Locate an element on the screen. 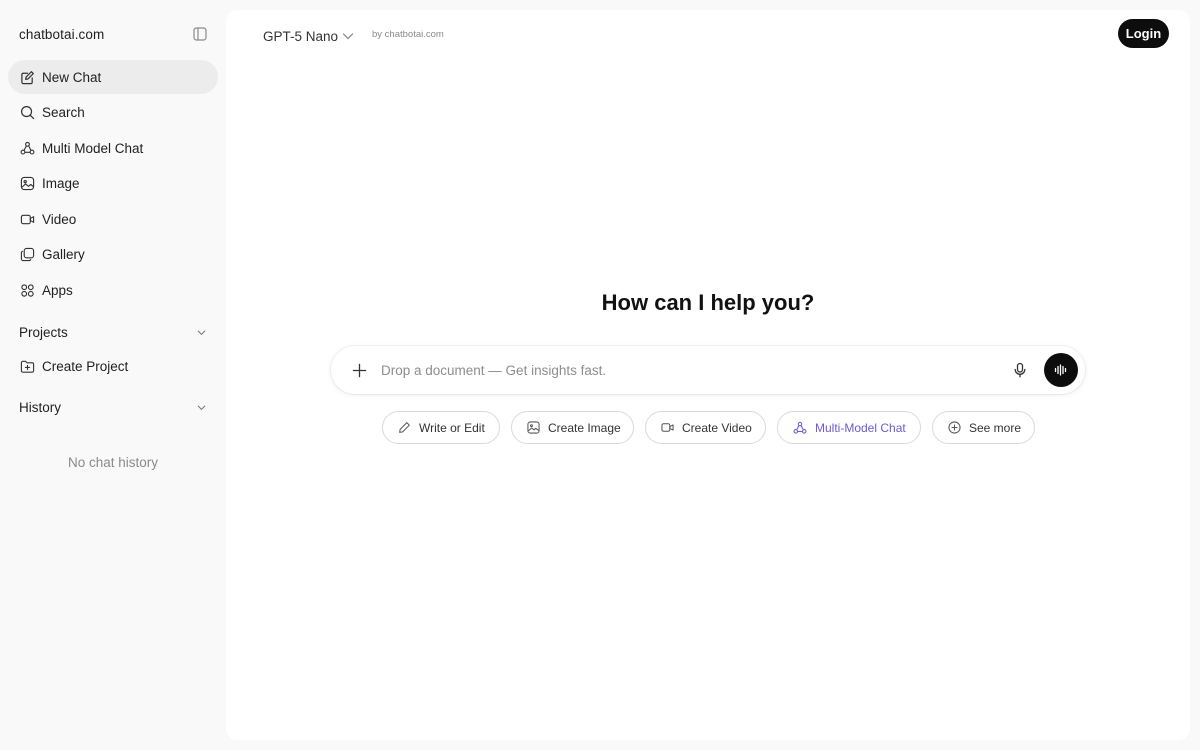 This screenshot has height=750, width=1200. sidebar-item-label: Image is located at coordinates (61, 184).